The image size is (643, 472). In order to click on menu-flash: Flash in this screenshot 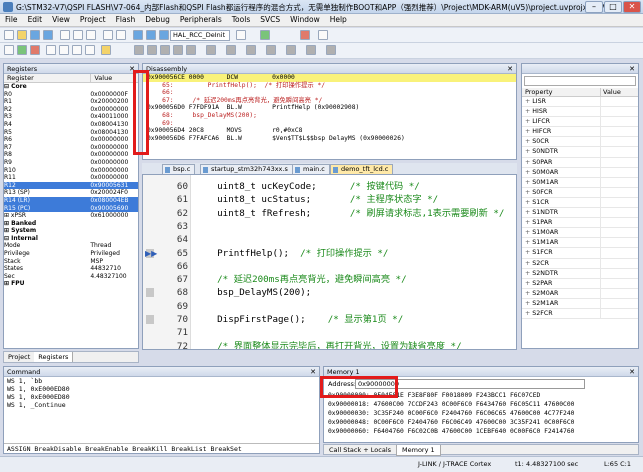, I will do `click(126, 19)`.